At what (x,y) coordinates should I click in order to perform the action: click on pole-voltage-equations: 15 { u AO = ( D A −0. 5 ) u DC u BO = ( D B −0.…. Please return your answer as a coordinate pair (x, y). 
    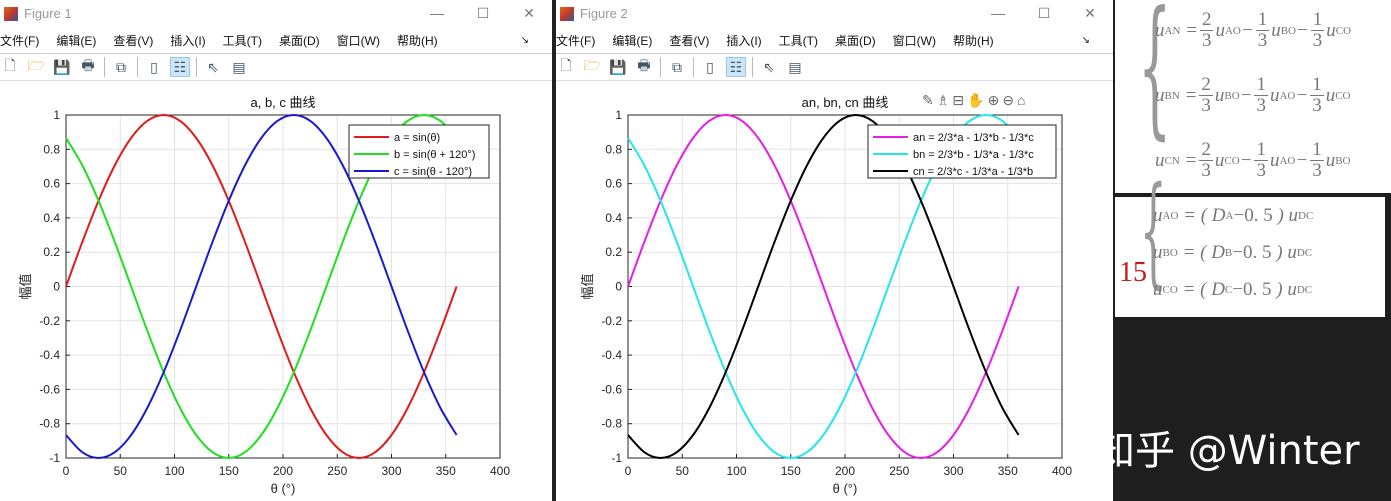
    Looking at the image, I should click on (1250, 244).